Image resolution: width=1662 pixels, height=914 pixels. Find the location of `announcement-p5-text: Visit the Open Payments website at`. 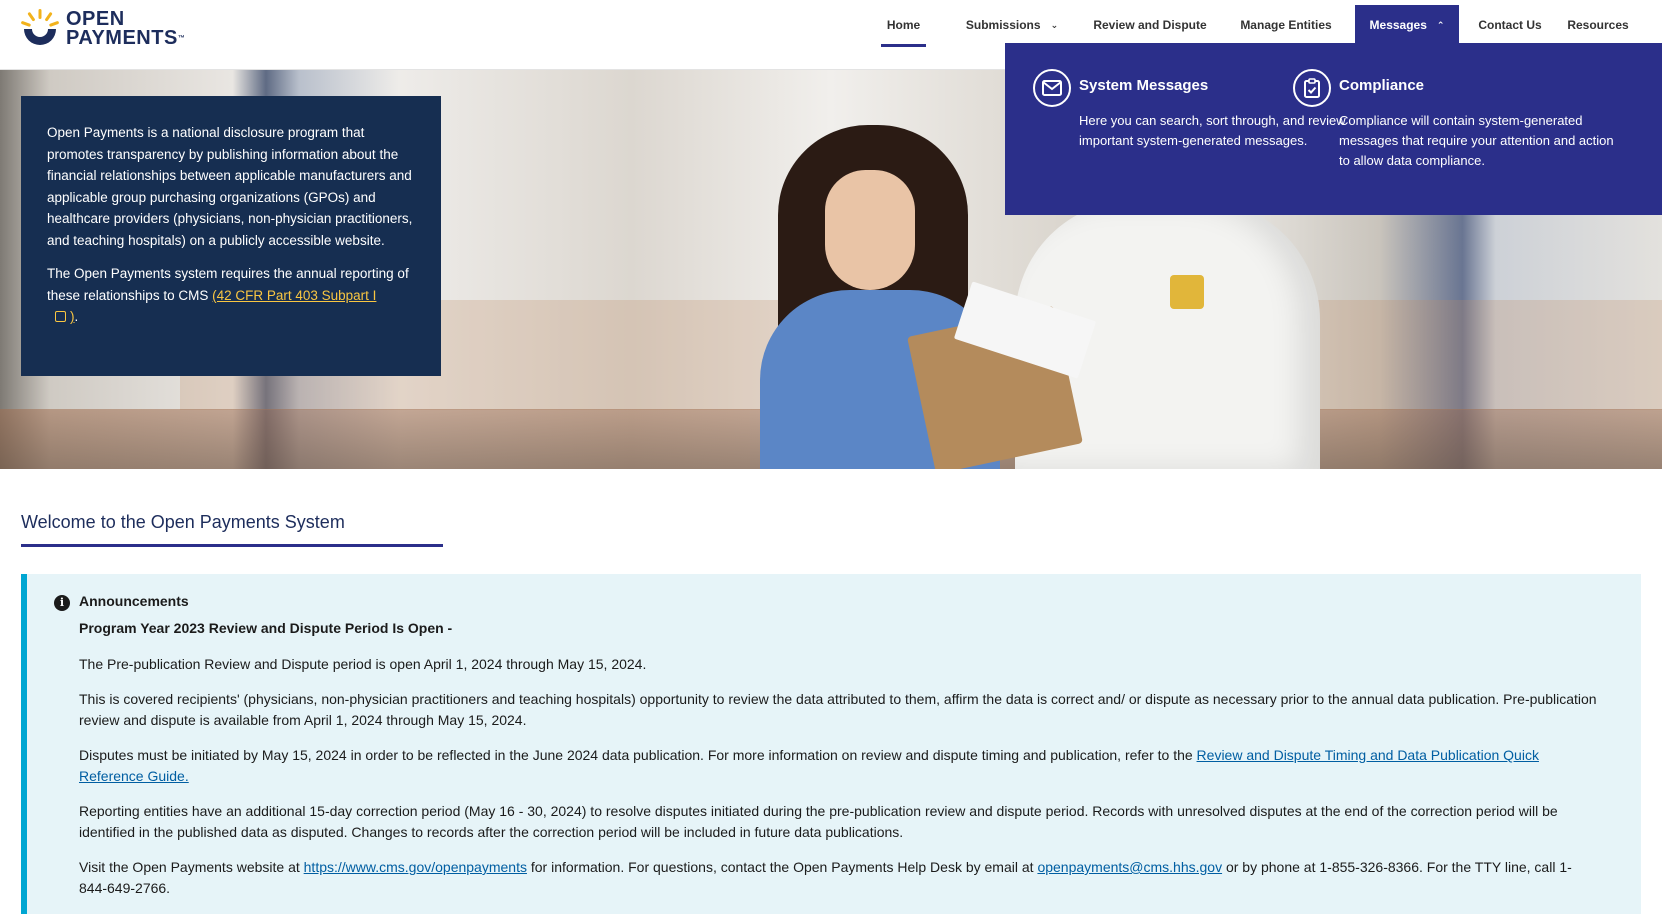

announcement-p5-text: Visit the Open Payments website at is located at coordinates (191, 867).